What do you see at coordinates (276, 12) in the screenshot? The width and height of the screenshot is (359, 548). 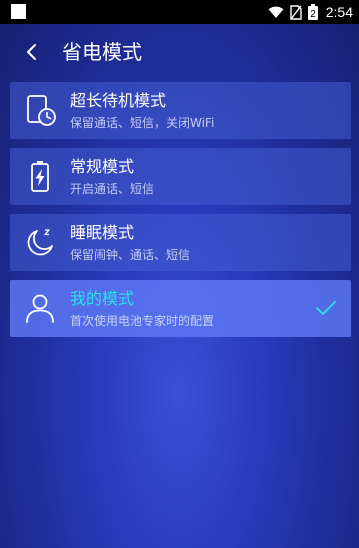 I see `wifi-icon` at bounding box center [276, 12].